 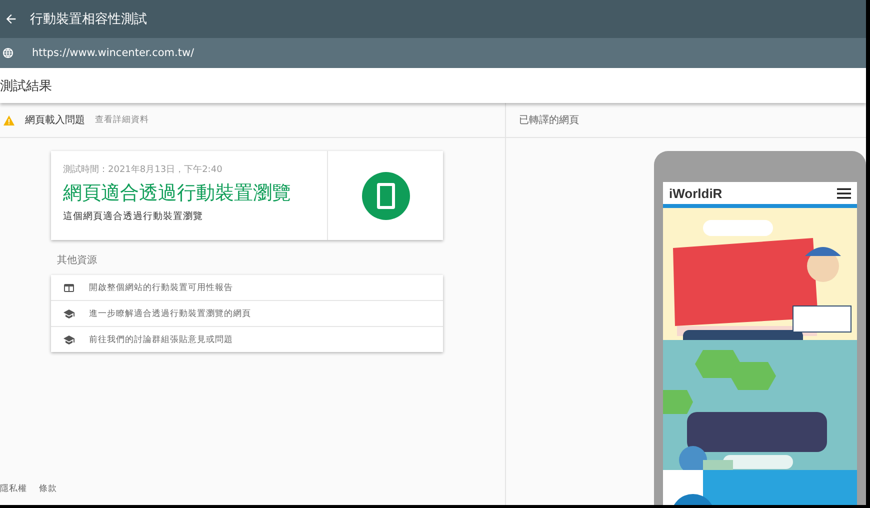 I want to click on result-headline: 網頁適合透過行動裝置瀏覽, so click(x=177, y=193).